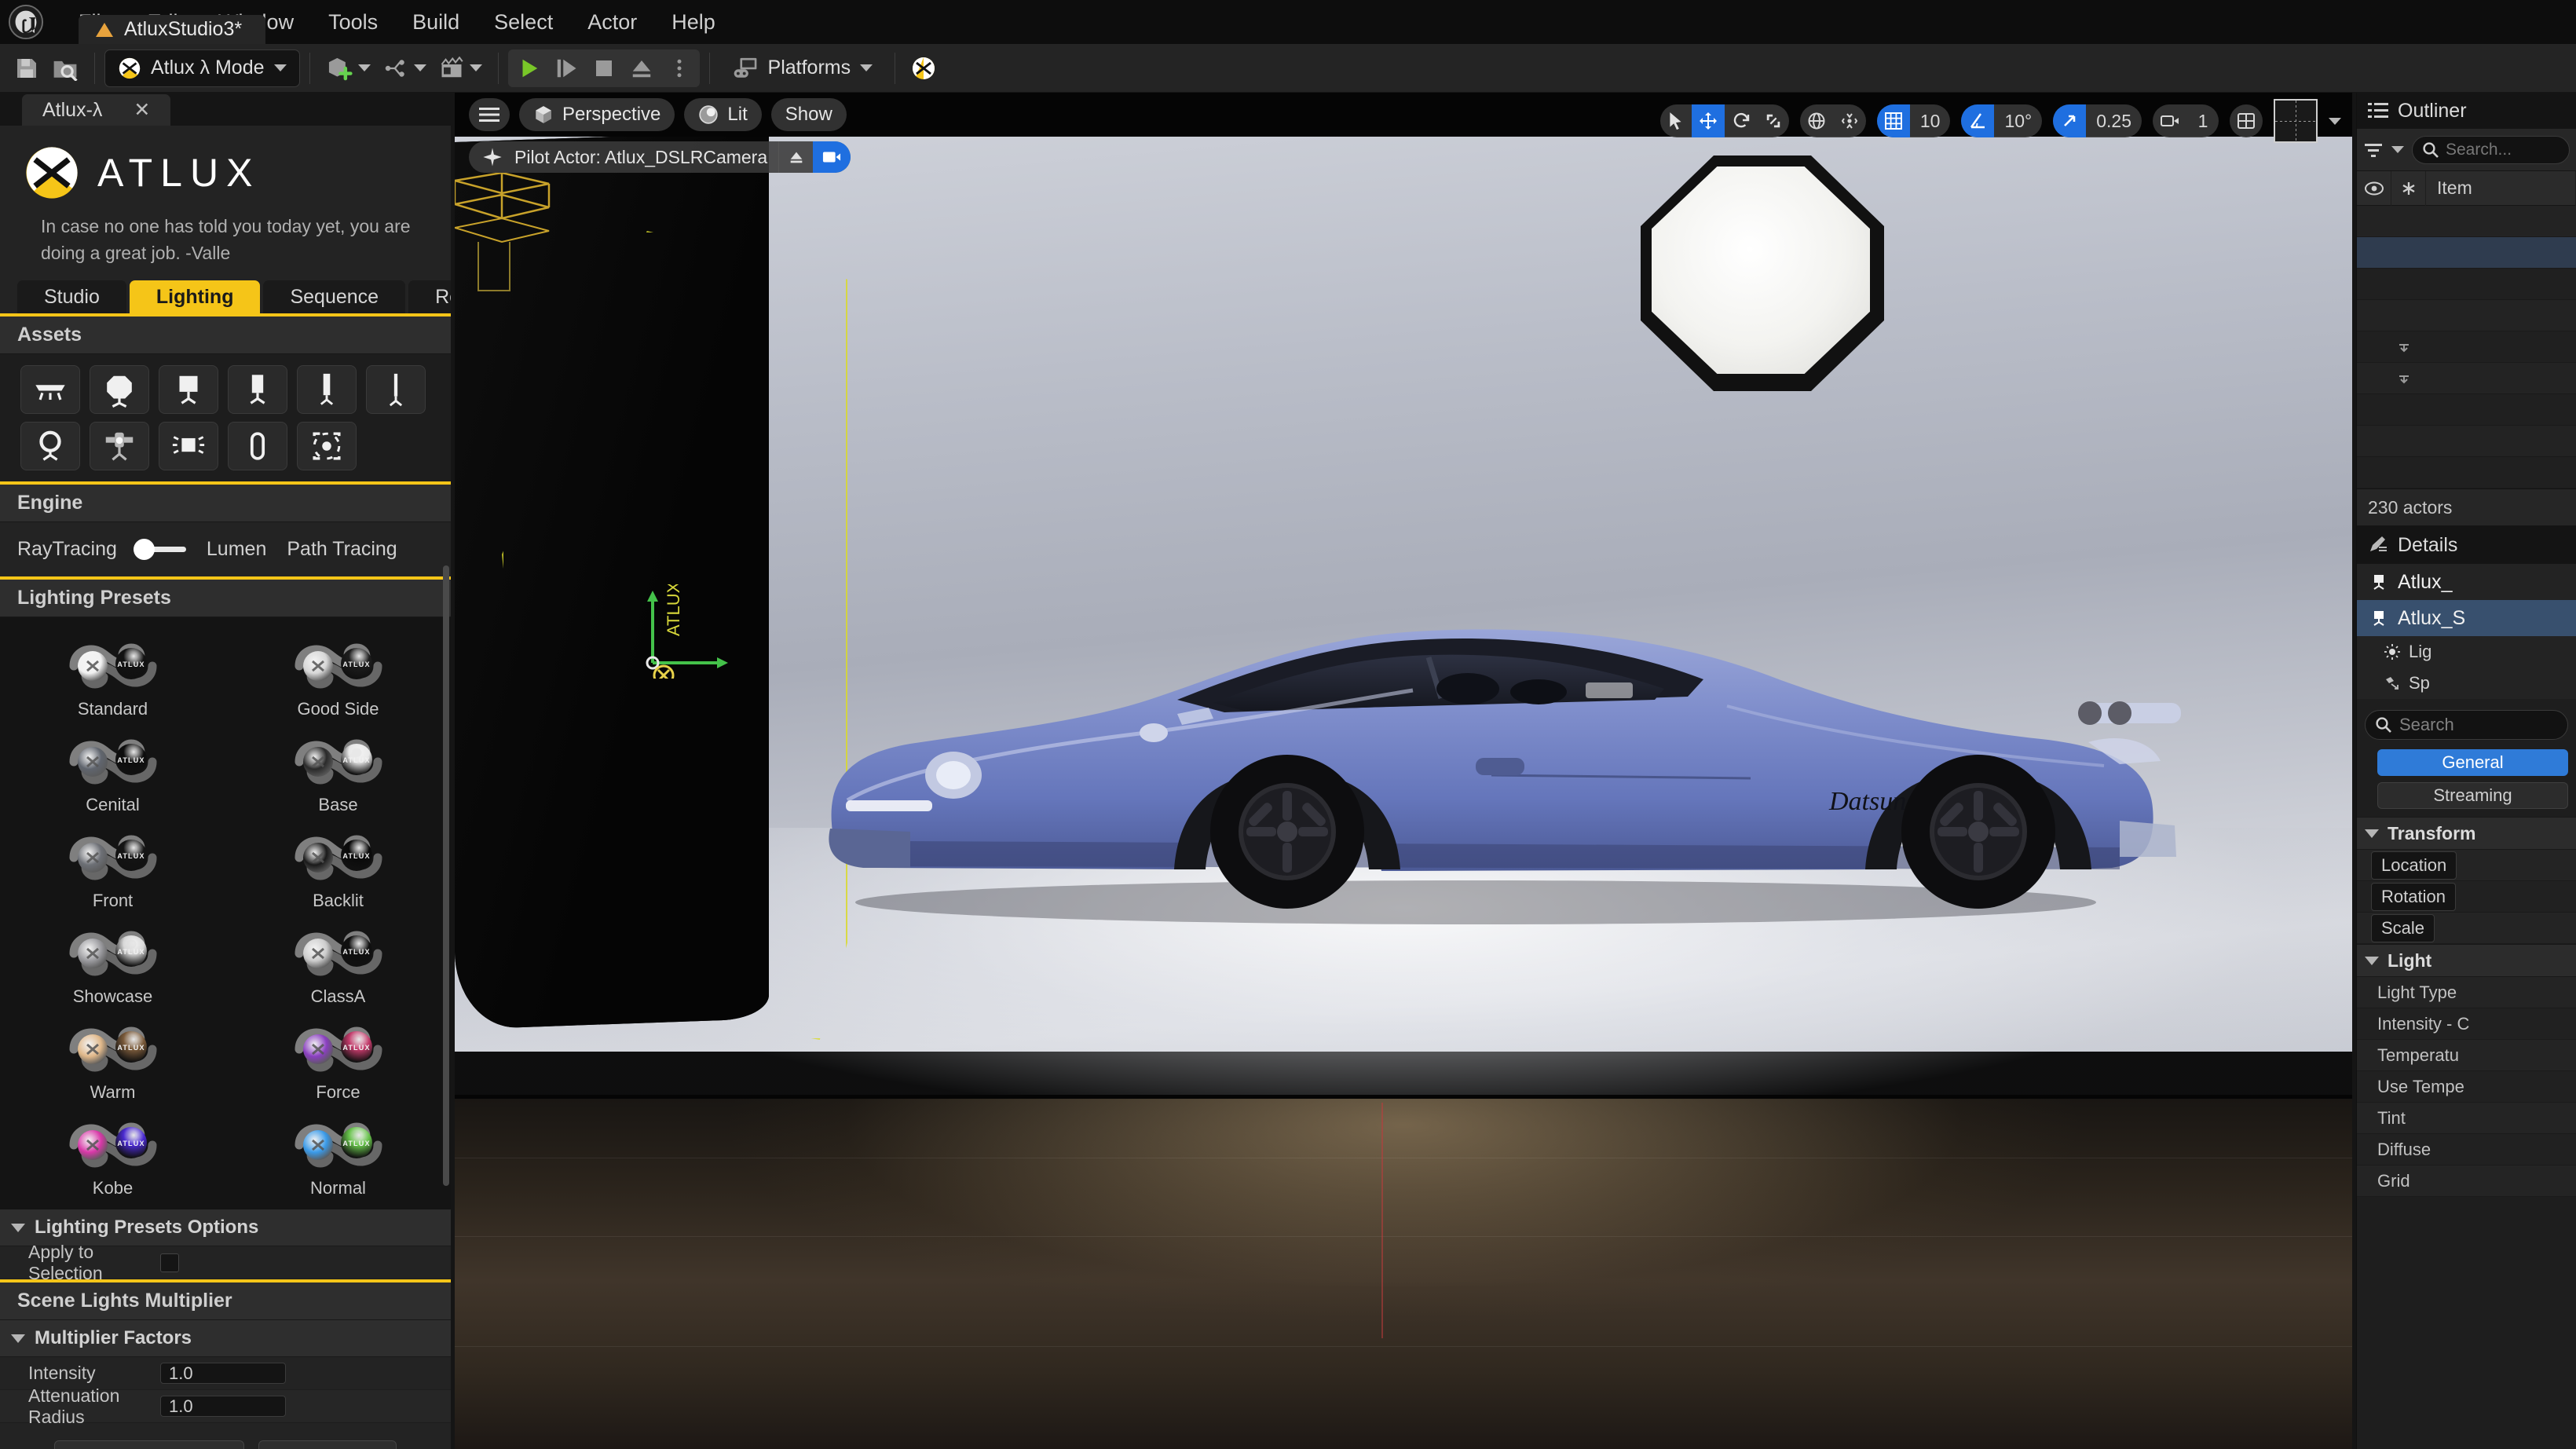  What do you see at coordinates (112, 772) in the screenshot?
I see `preset-cenital: ATLUX Cenital` at bounding box center [112, 772].